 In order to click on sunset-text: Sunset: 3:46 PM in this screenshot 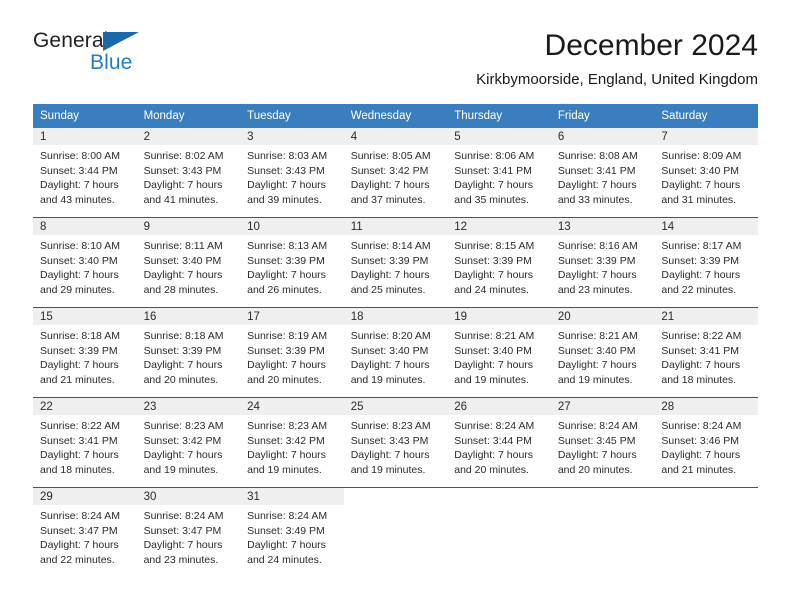, I will do `click(700, 440)`.